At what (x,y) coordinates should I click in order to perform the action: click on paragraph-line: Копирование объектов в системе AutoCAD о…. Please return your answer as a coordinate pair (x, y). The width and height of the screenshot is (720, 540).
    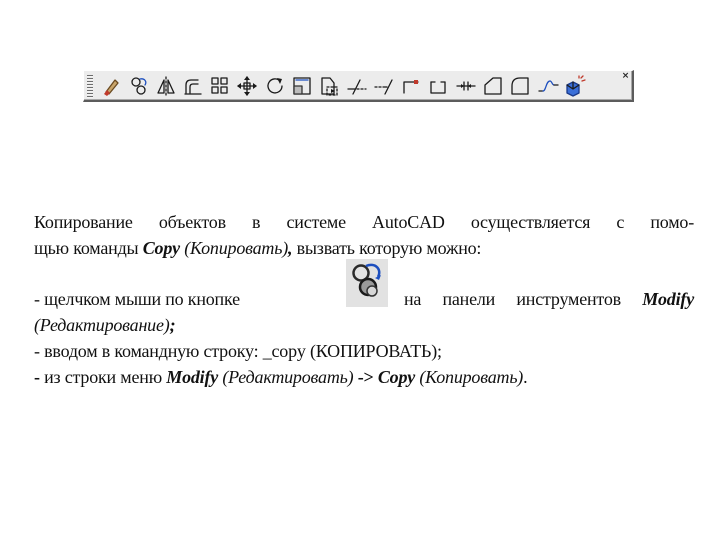
    Looking at the image, I should click on (364, 222).